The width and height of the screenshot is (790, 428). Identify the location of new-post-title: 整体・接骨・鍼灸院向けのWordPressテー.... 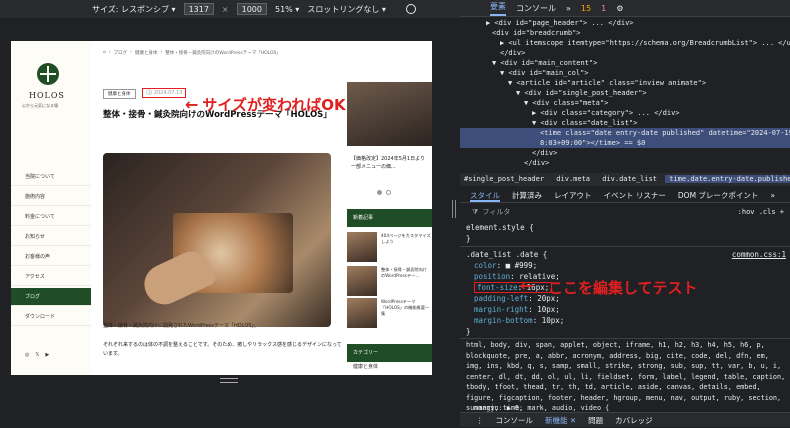
(406, 273).